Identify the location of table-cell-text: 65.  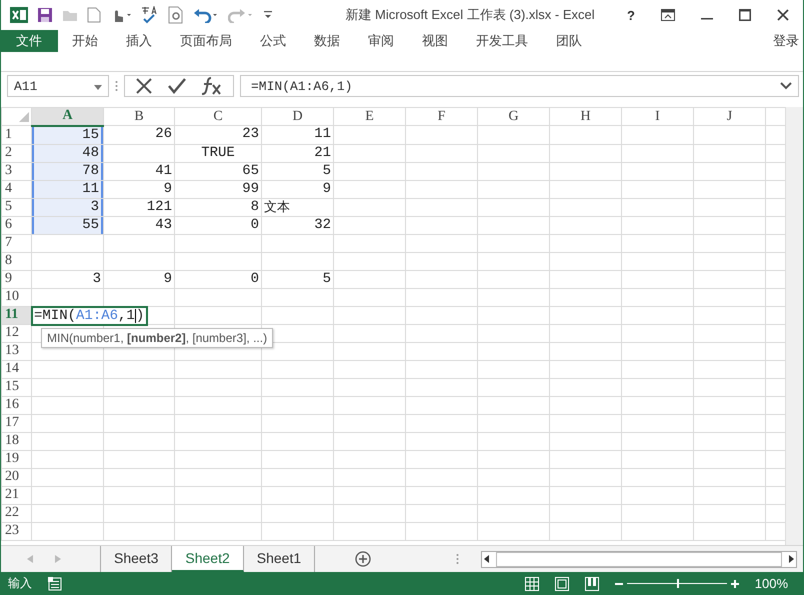
(250, 171).